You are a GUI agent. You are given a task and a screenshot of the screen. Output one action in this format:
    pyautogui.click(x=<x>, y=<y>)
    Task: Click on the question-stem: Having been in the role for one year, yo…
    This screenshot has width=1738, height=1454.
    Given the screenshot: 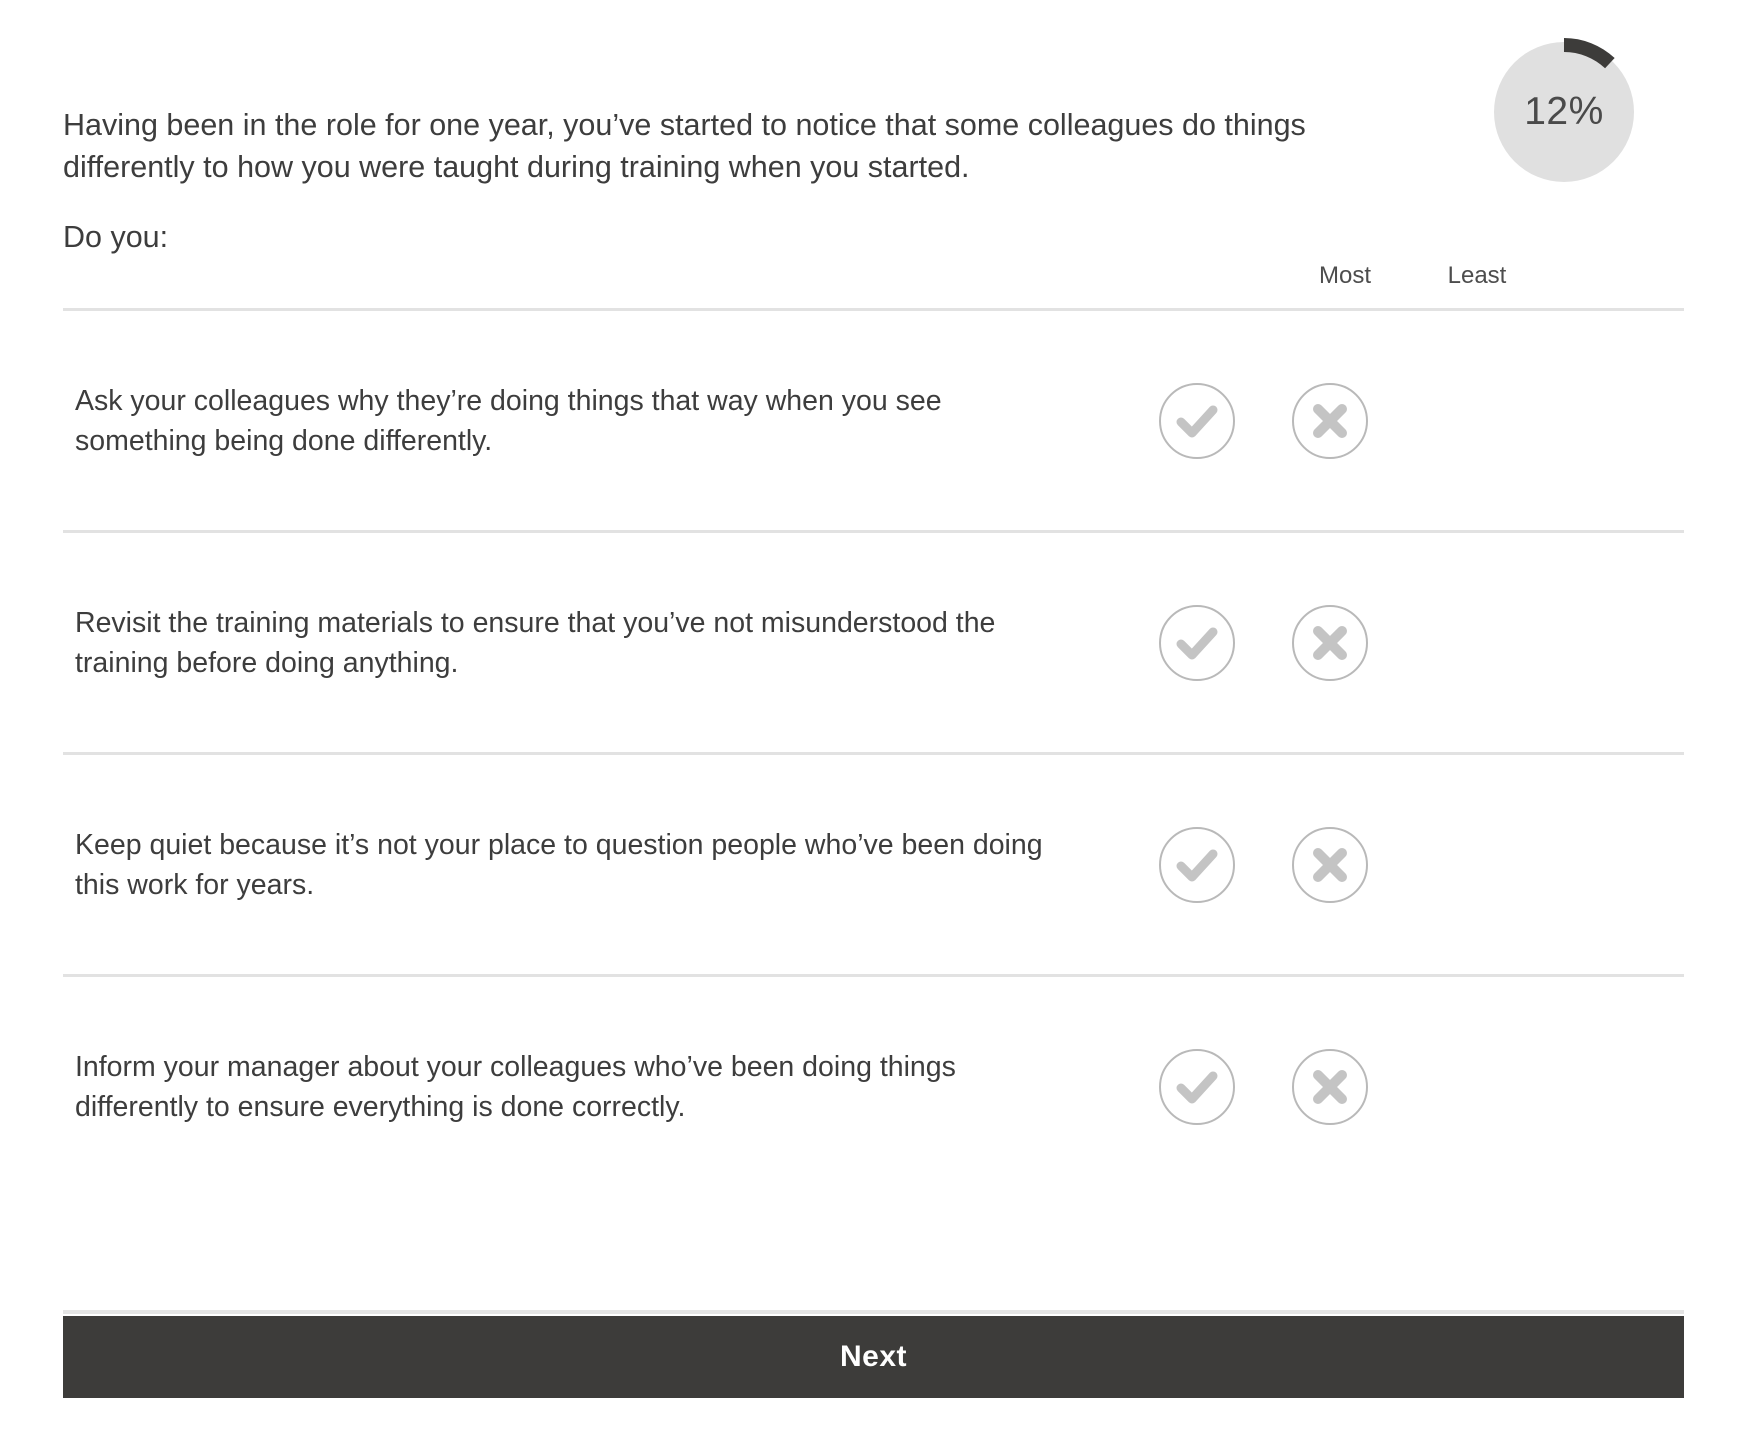 What is the action you would take?
    pyautogui.click(x=703, y=181)
    